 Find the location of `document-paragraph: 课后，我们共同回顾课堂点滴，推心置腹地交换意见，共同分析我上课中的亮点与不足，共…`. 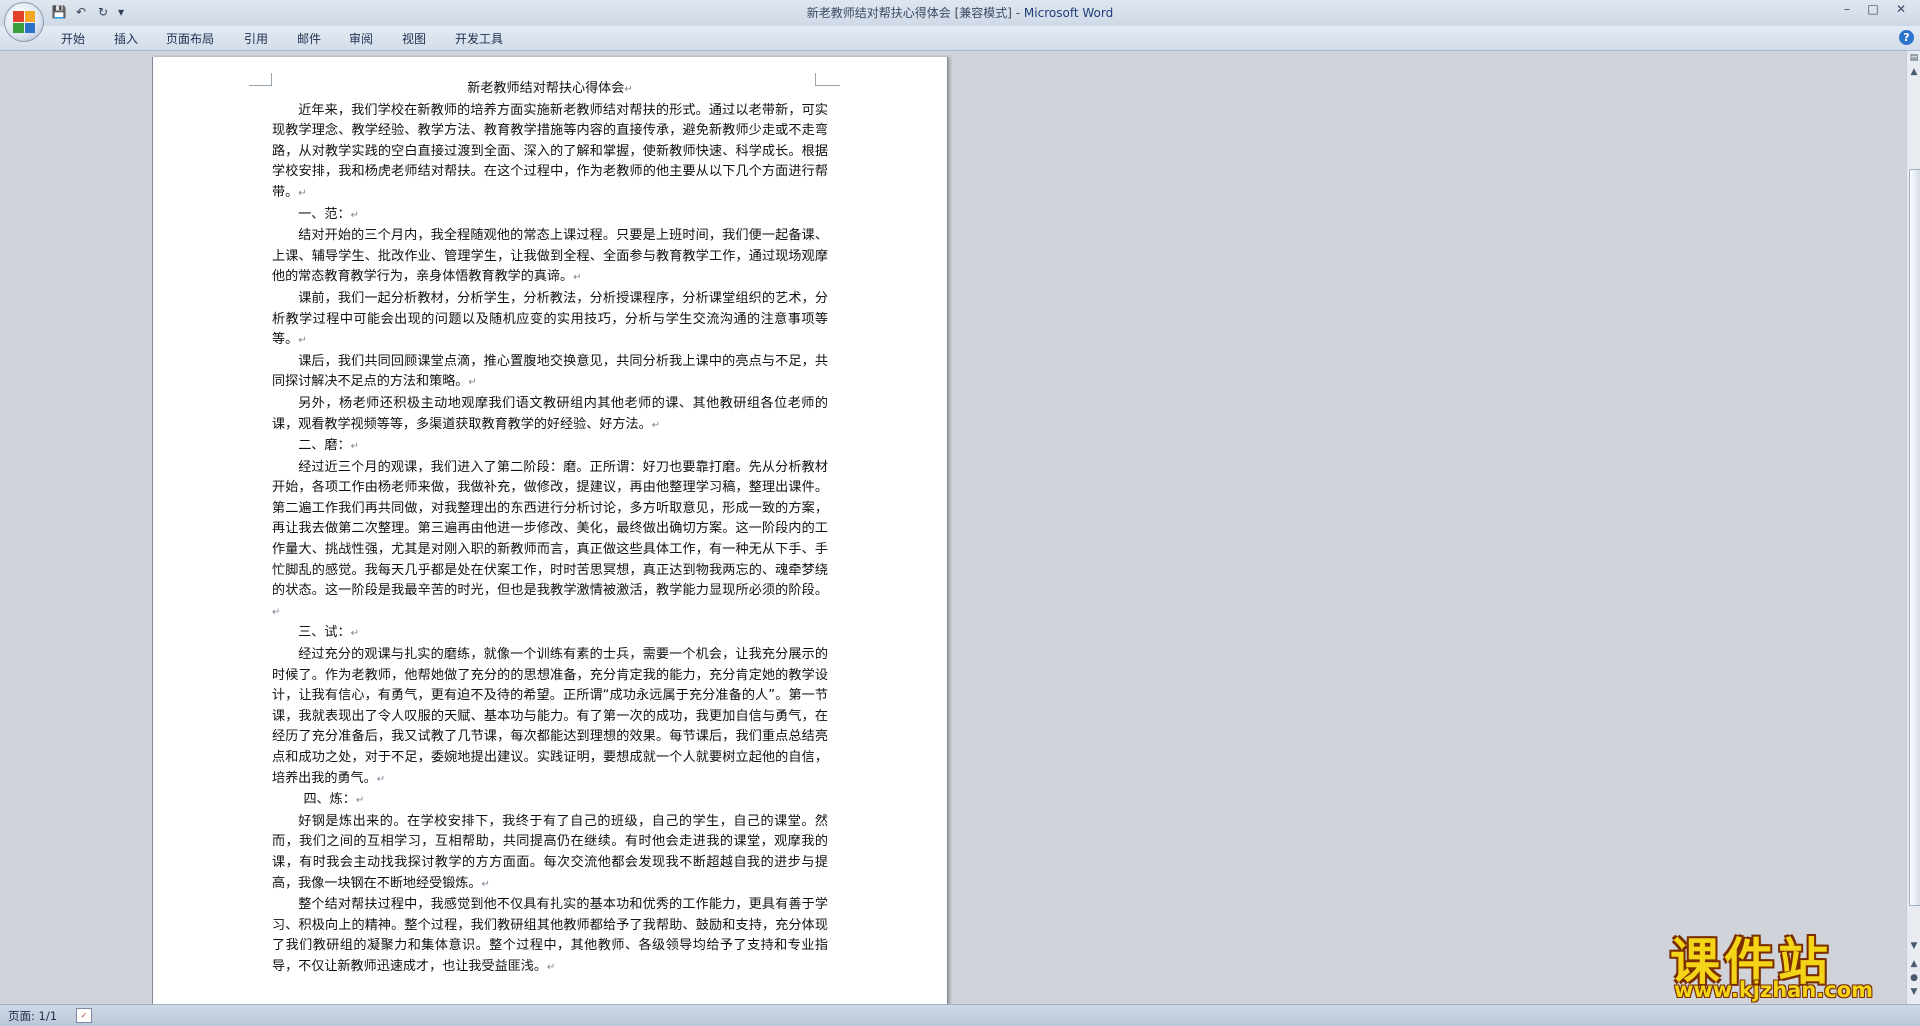

document-paragraph: 课后，我们共同回顾课堂点滴，推心置腹地交换意见，共同分析我上课中的亮点与不足，共… is located at coordinates (550, 373).